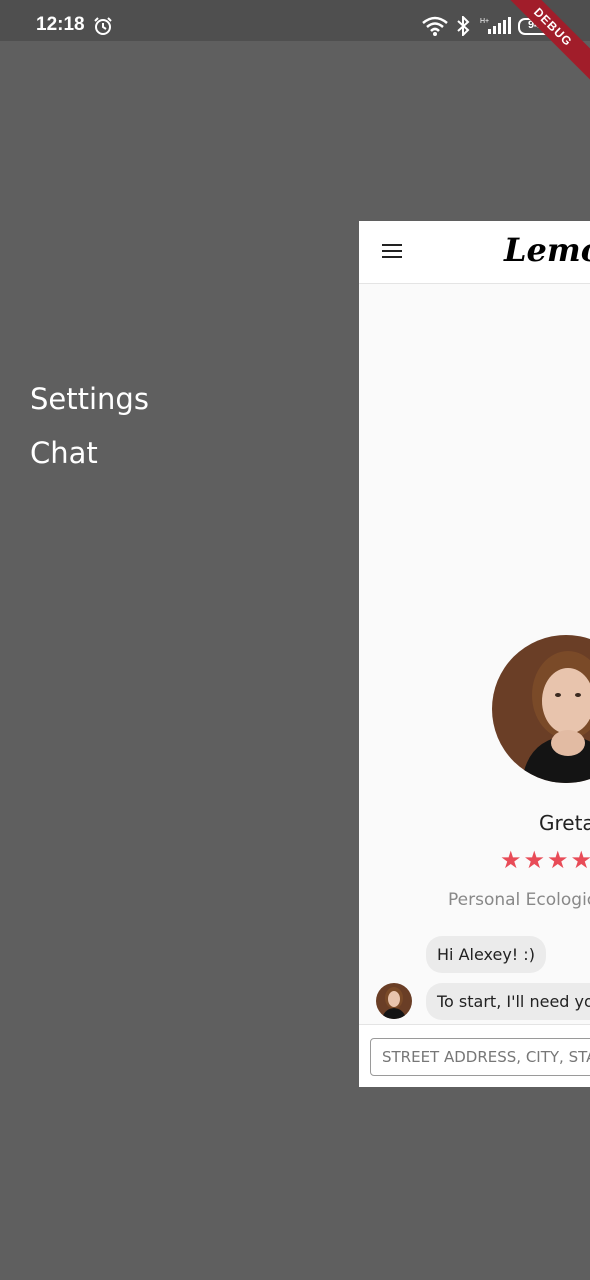 The height and width of the screenshot is (1280, 590). What do you see at coordinates (564, 823) in the screenshot?
I see `profile-name: Greta` at bounding box center [564, 823].